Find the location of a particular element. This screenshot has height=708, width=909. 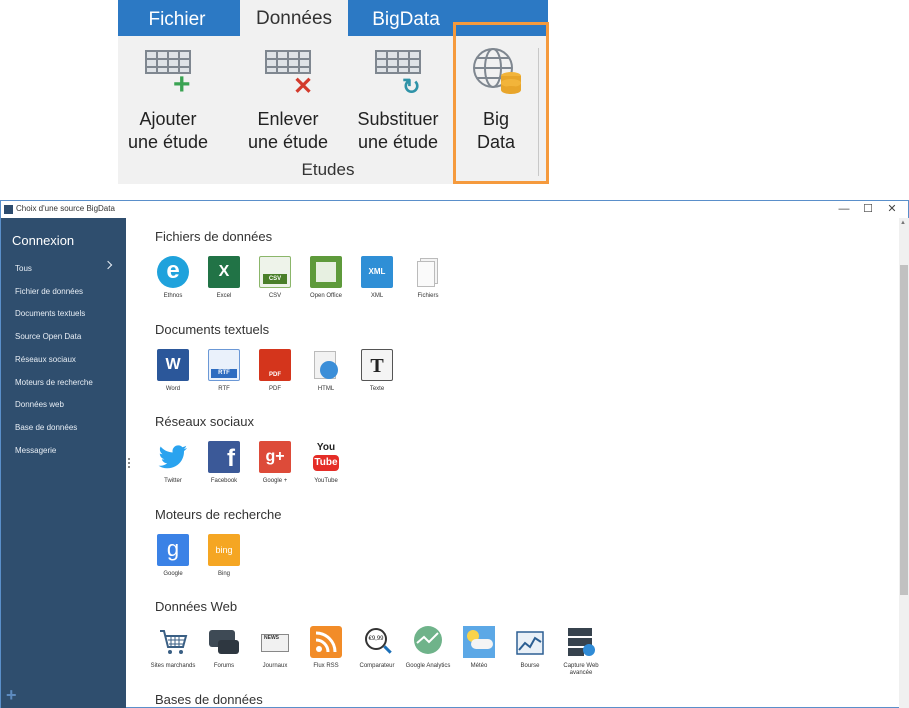

google-plus-icon: g+ is located at coordinates (275, 457).